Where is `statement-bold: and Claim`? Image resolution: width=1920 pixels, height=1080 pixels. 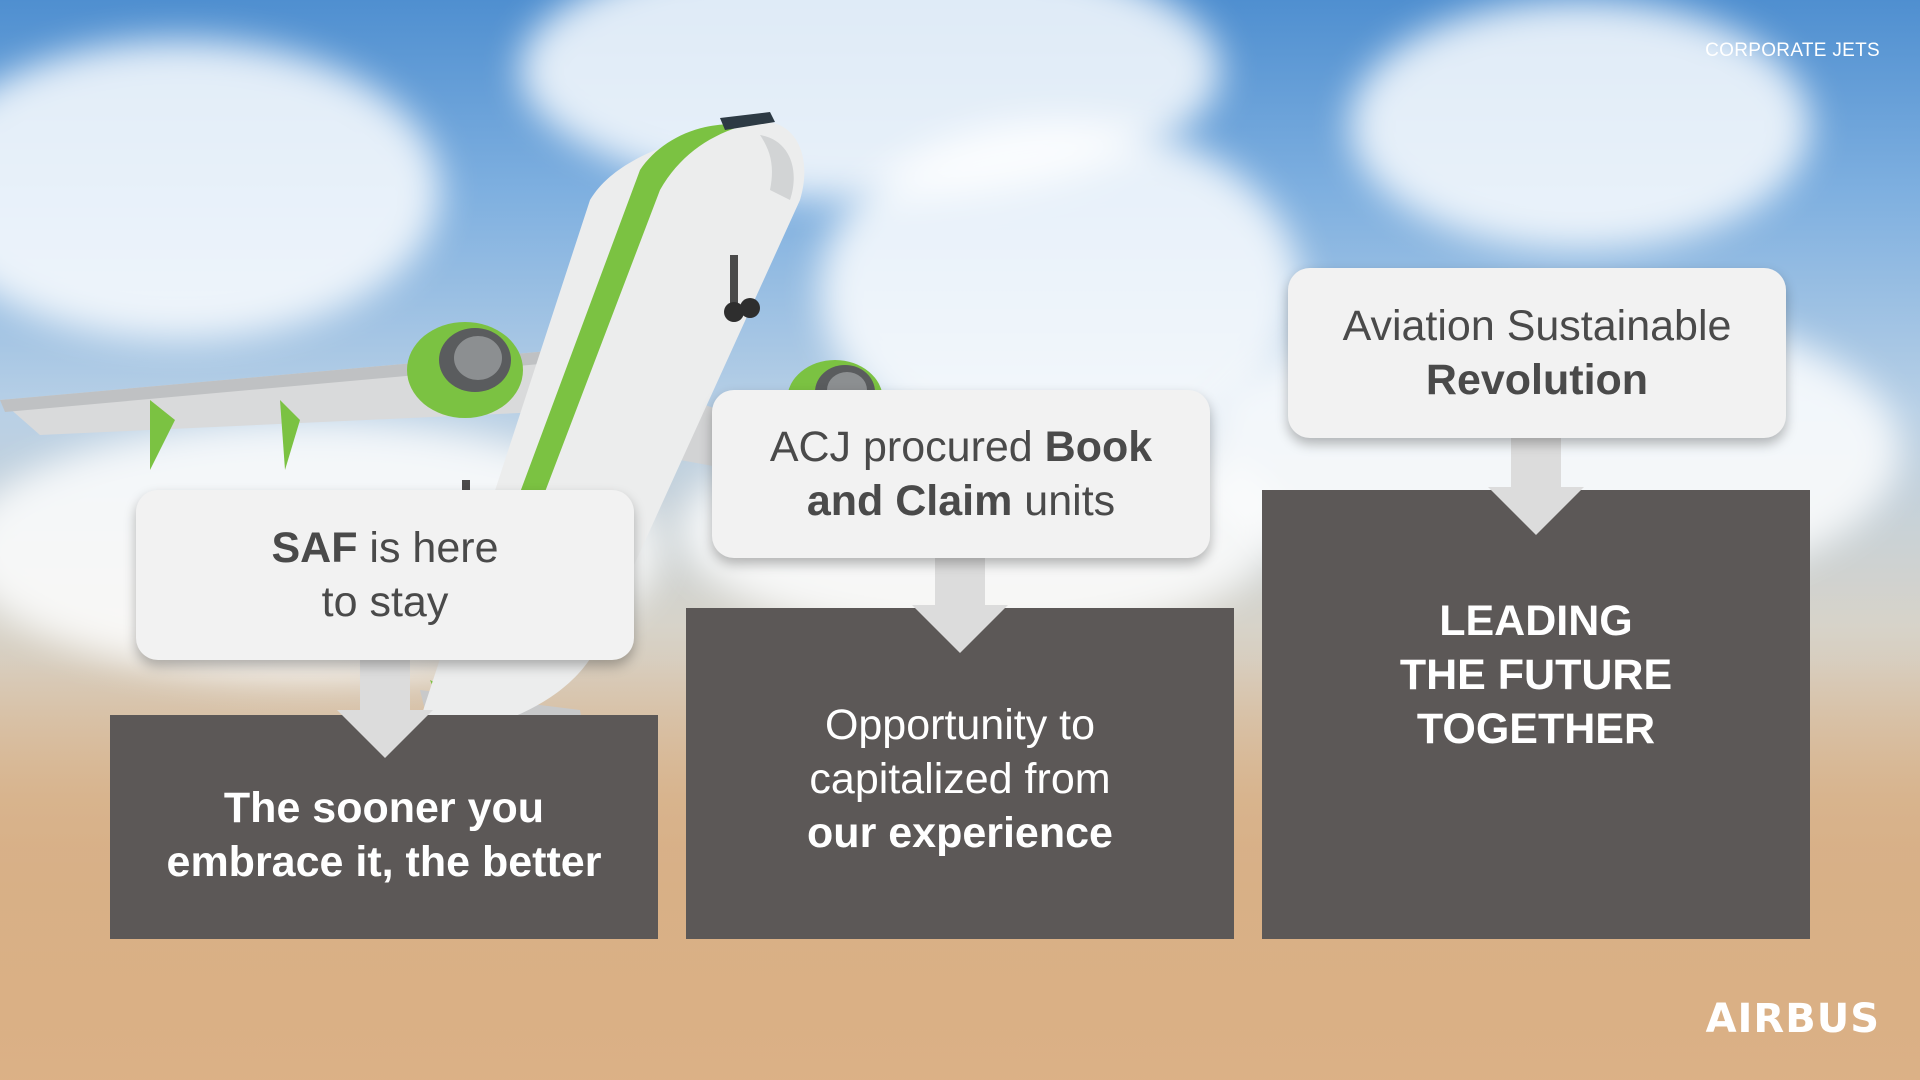
statement-bold: and Claim is located at coordinates (909, 501).